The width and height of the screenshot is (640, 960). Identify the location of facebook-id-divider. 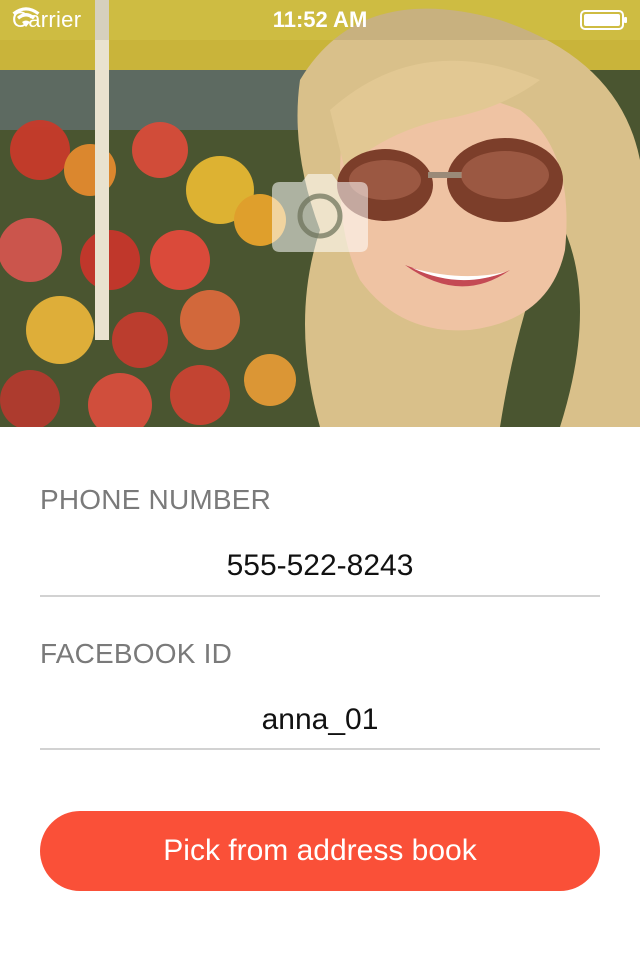
(320, 749).